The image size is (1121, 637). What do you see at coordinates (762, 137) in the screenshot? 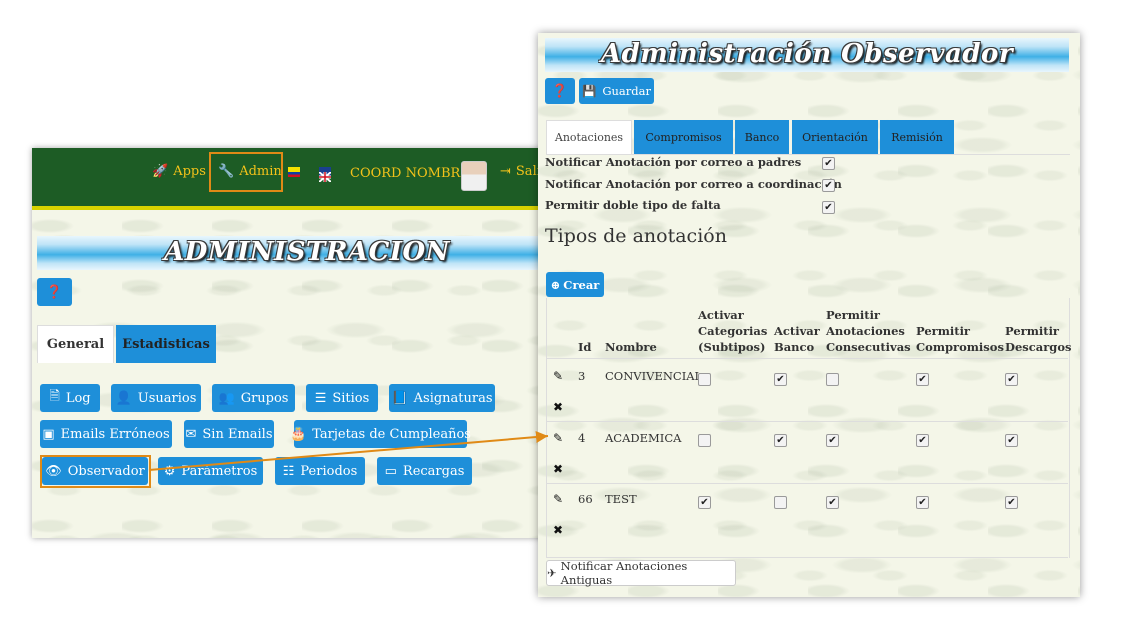
I see `tab-banco: Banco` at bounding box center [762, 137].